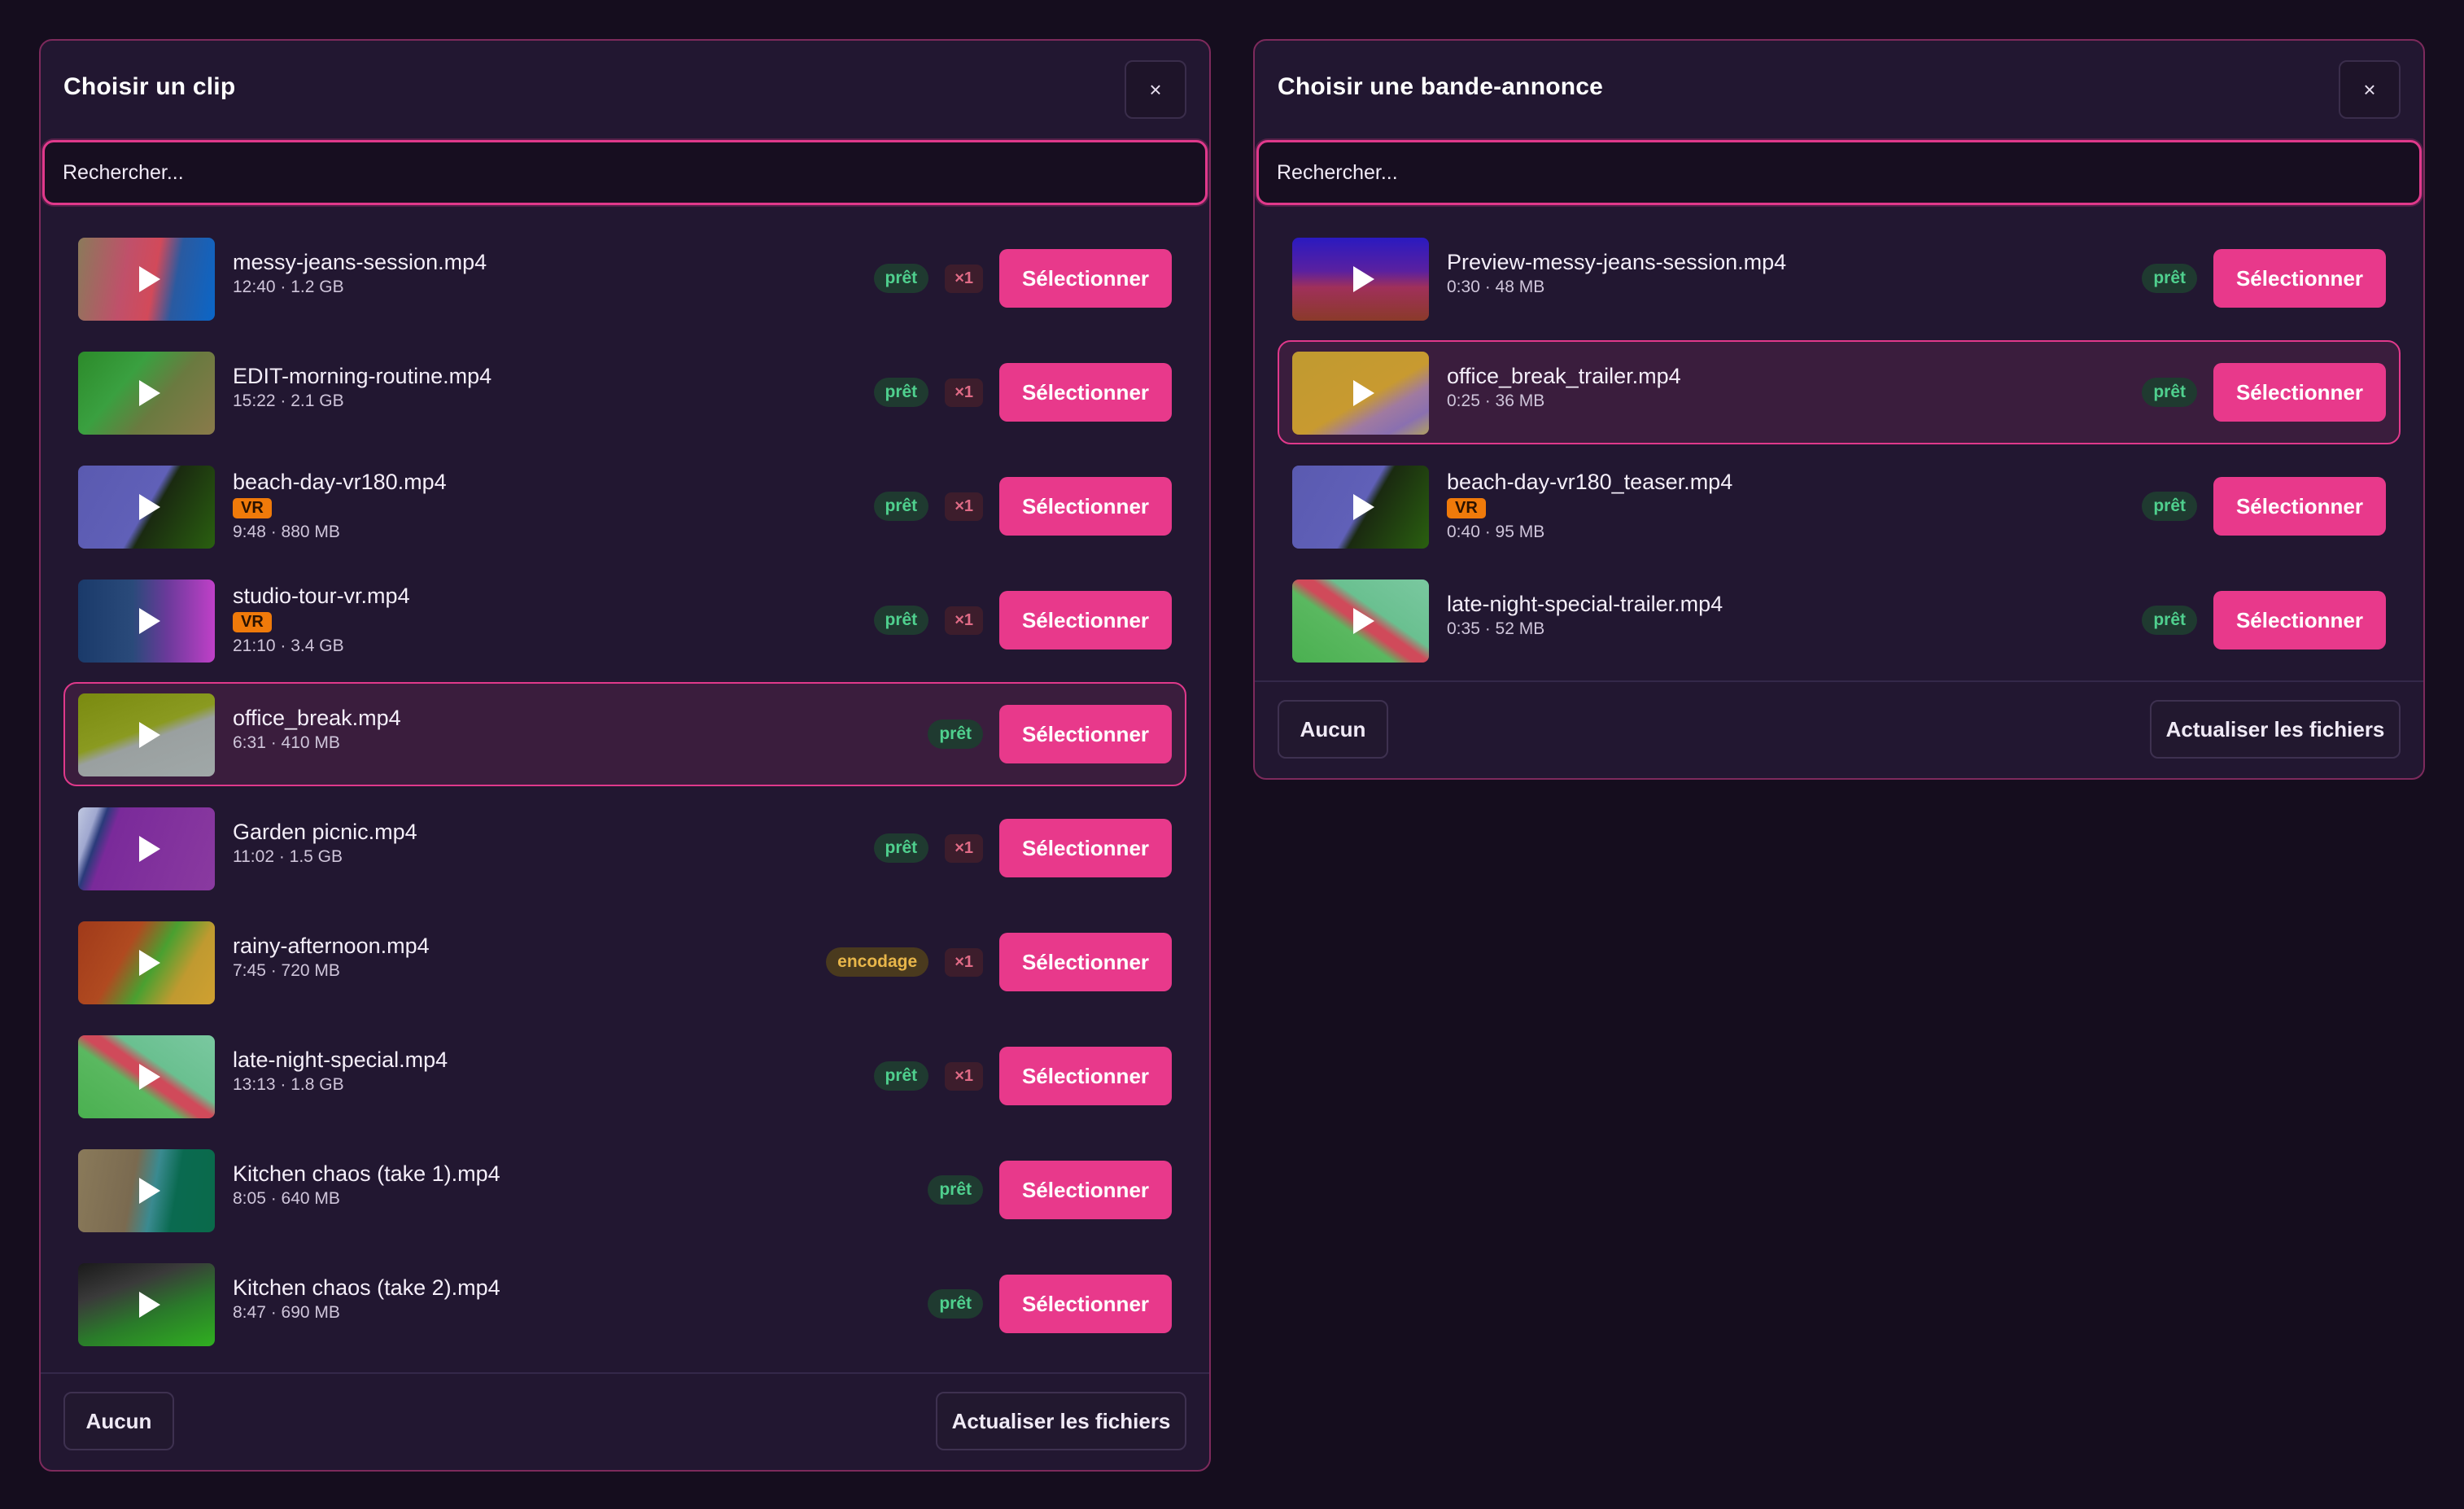  Describe the element at coordinates (289, 1084) in the screenshot. I see `file-meta: 13:13 · 1.8 GB` at that location.